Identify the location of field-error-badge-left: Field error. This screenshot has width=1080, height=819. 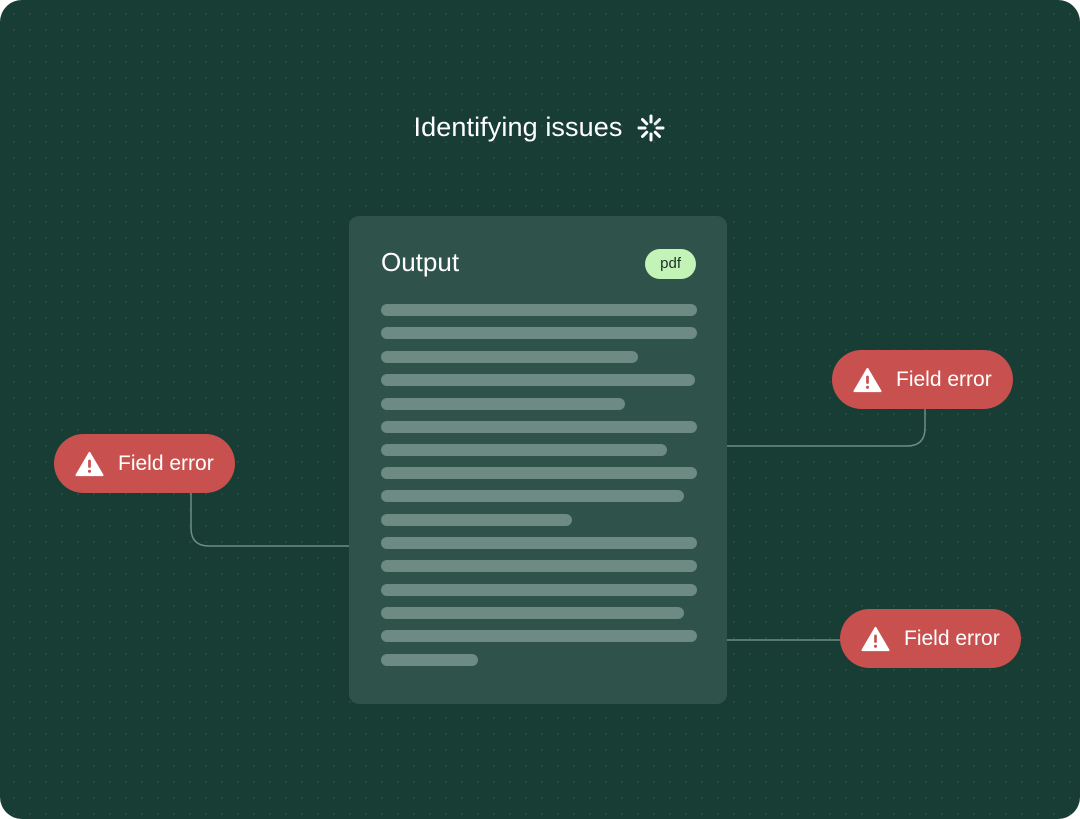
(144, 463).